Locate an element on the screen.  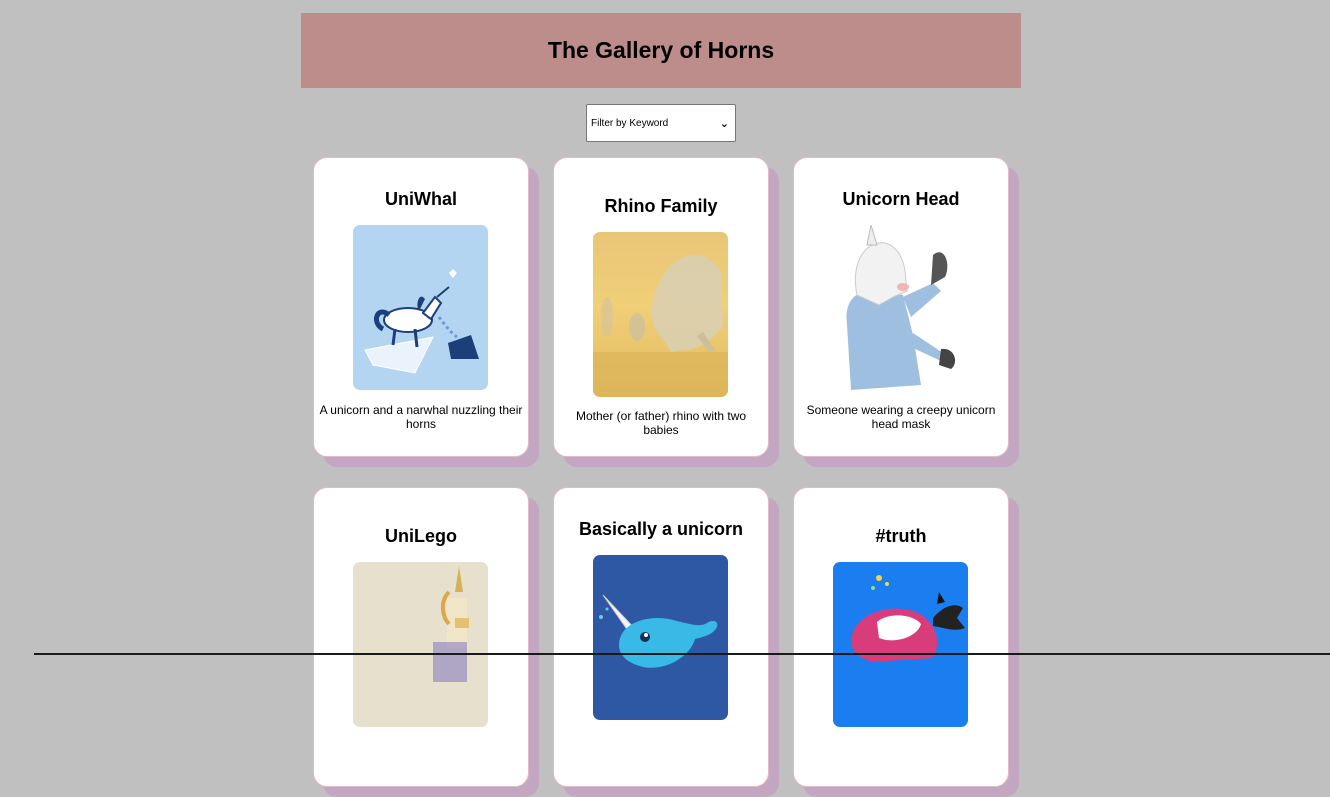
card-title: UniWhal is located at coordinates (421, 199).